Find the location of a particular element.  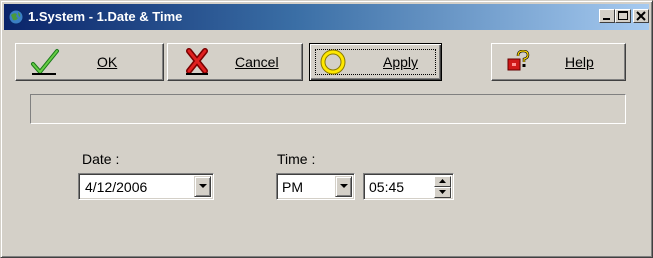

help-button: Help is located at coordinates (558, 62).